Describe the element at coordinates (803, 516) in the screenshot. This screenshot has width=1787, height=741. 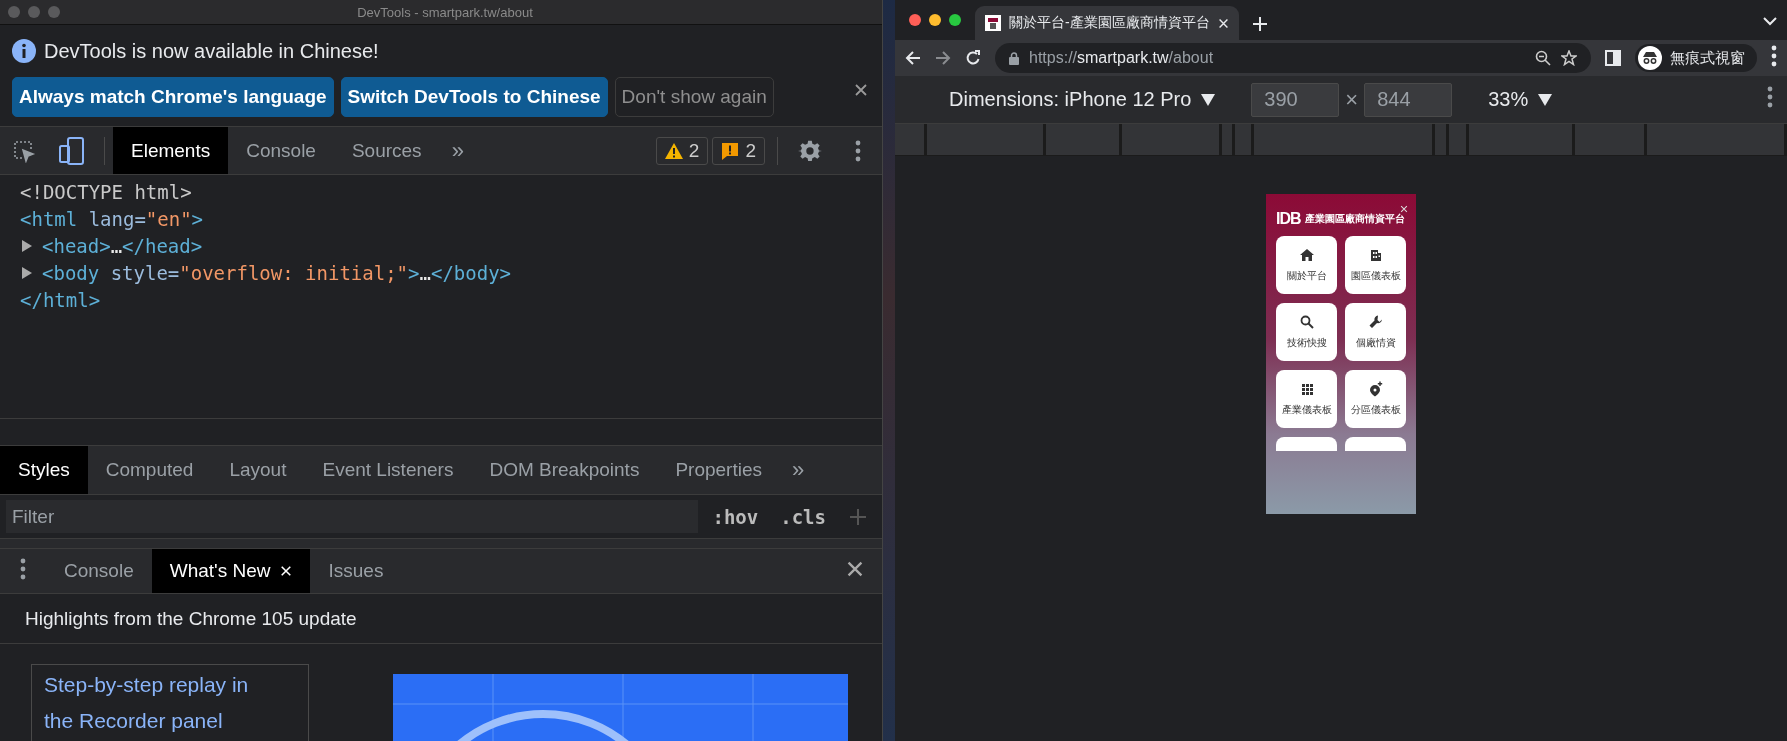
I see `class-toggle: .cls` at that location.